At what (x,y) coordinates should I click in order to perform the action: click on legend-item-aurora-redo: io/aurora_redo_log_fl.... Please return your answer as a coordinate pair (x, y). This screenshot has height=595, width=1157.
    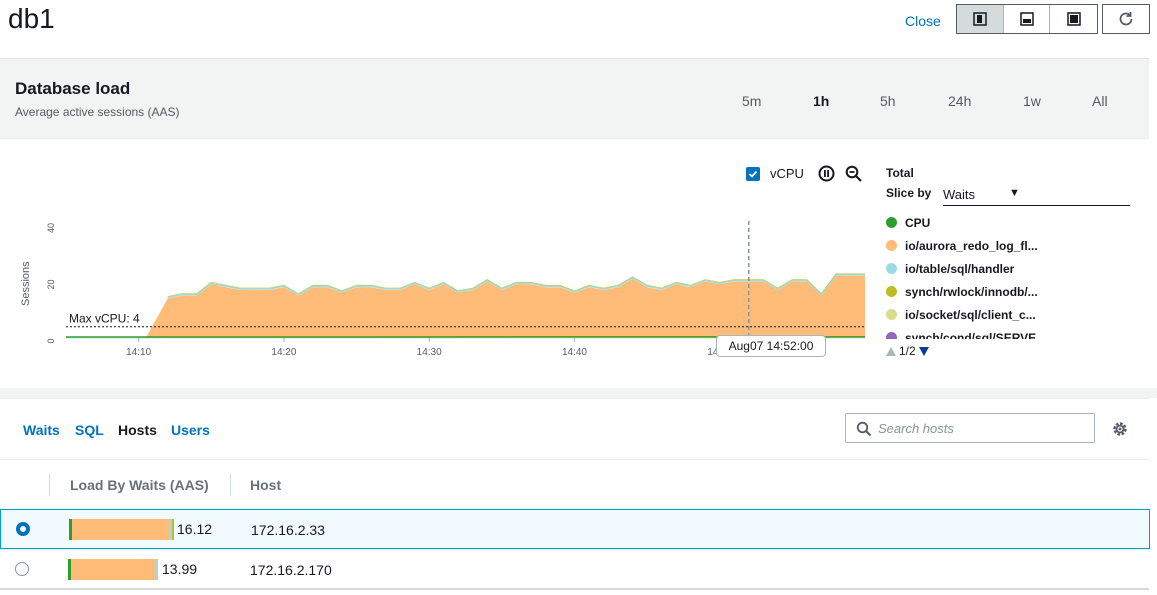
    Looking at the image, I should click on (981, 245).